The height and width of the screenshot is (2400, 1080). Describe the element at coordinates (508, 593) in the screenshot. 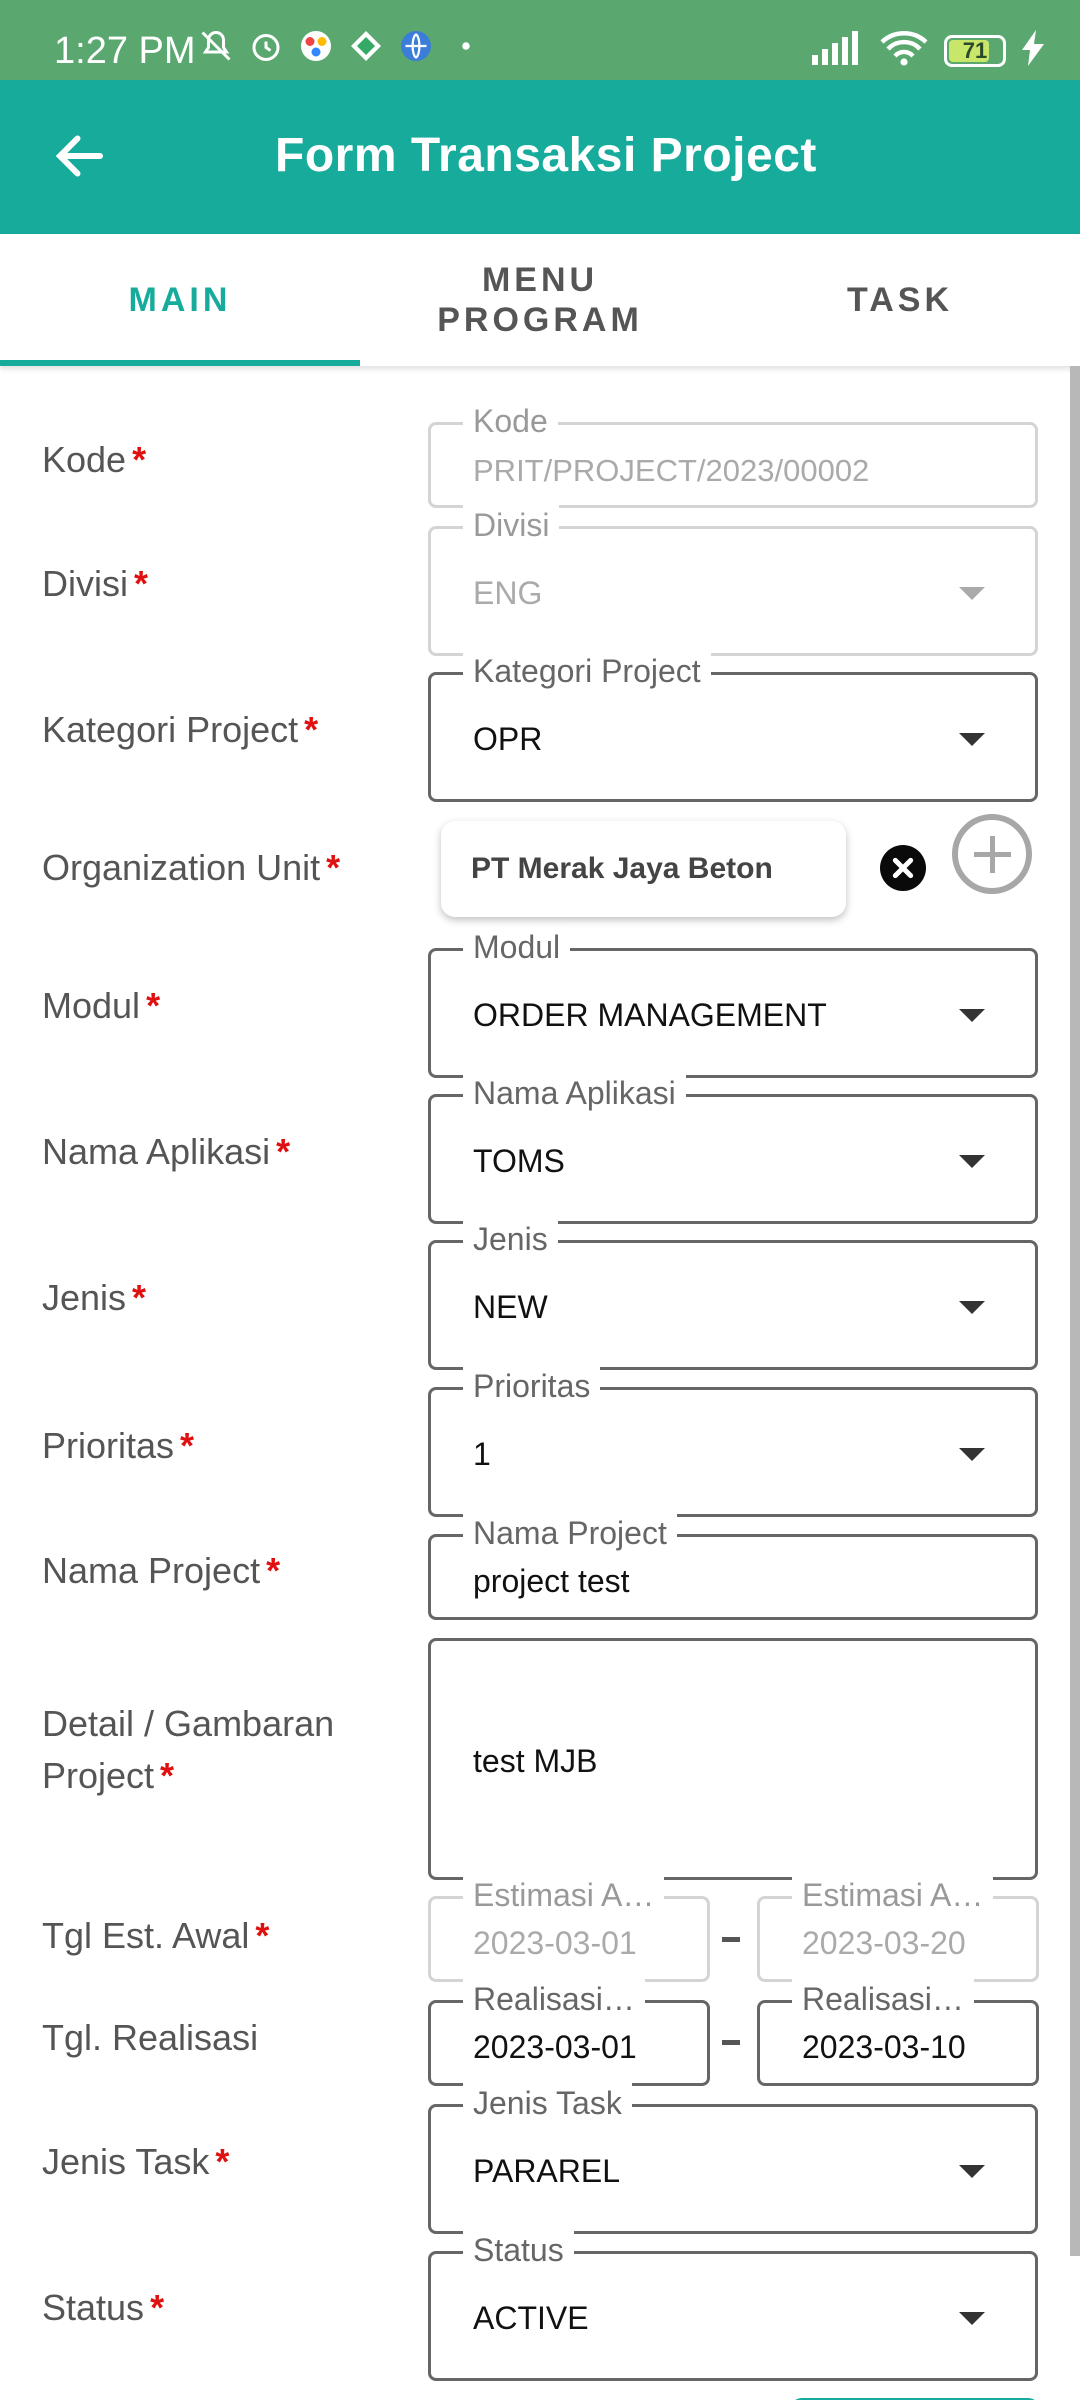

I see `divisi-value: ENG` at that location.